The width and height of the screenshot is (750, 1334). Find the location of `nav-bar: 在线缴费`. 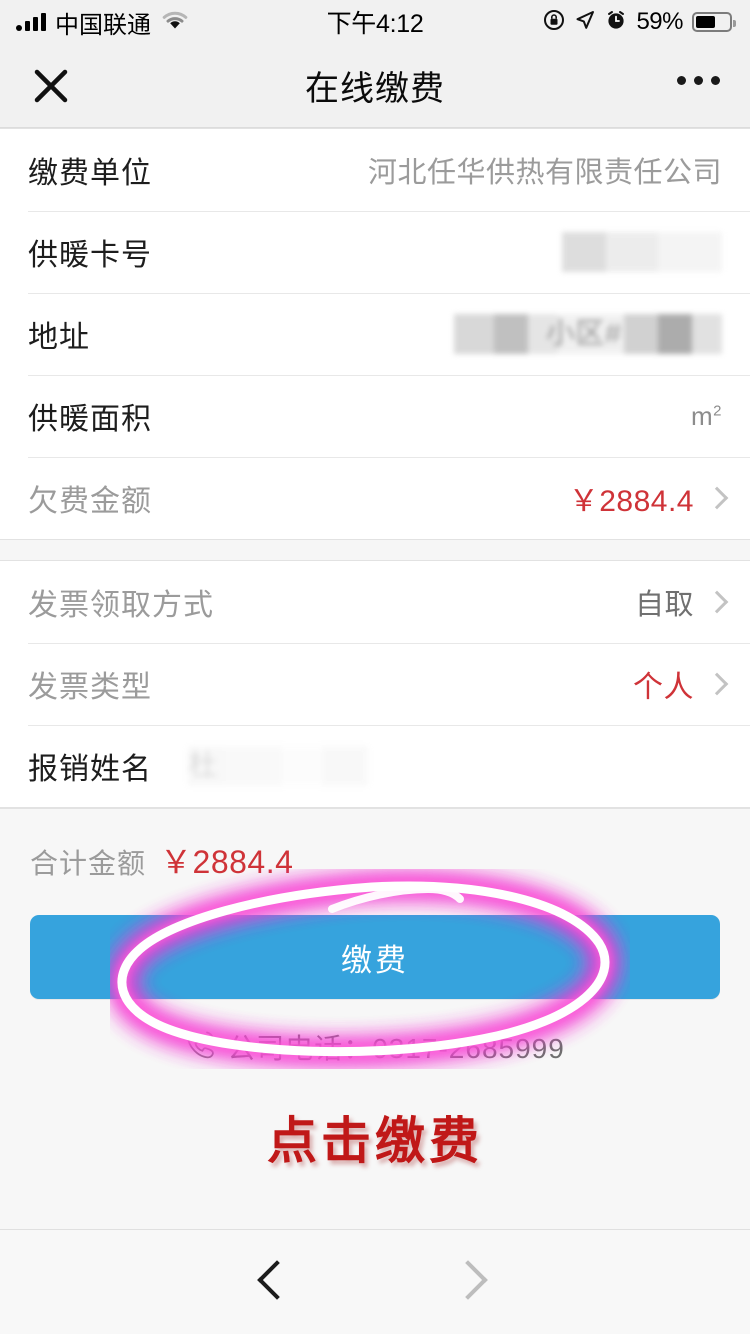

nav-bar: 在线缴费 is located at coordinates (375, 86).